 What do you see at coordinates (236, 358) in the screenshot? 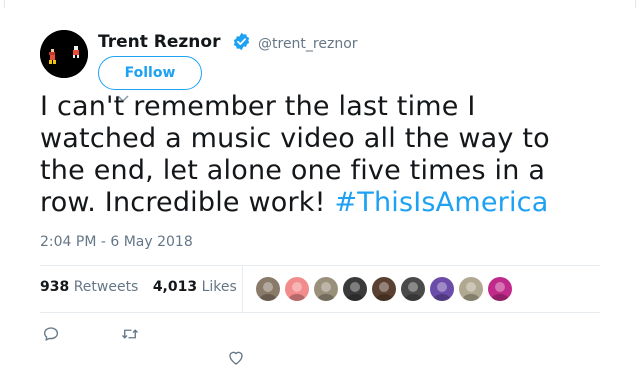
I see `like-icon` at bounding box center [236, 358].